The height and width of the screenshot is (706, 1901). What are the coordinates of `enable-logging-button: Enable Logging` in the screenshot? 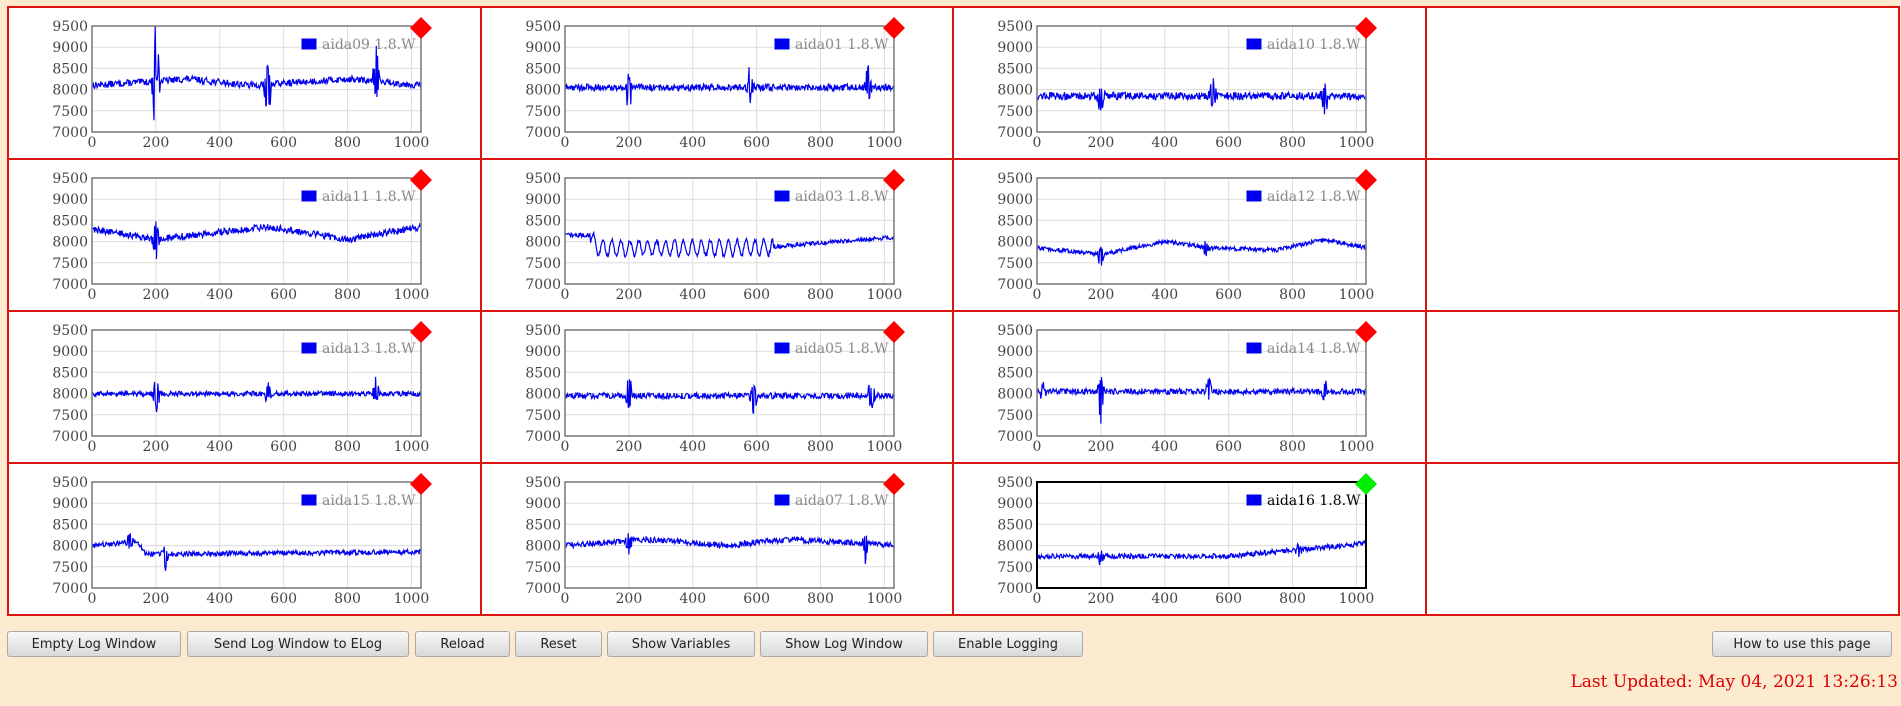 It's located at (1008, 644).